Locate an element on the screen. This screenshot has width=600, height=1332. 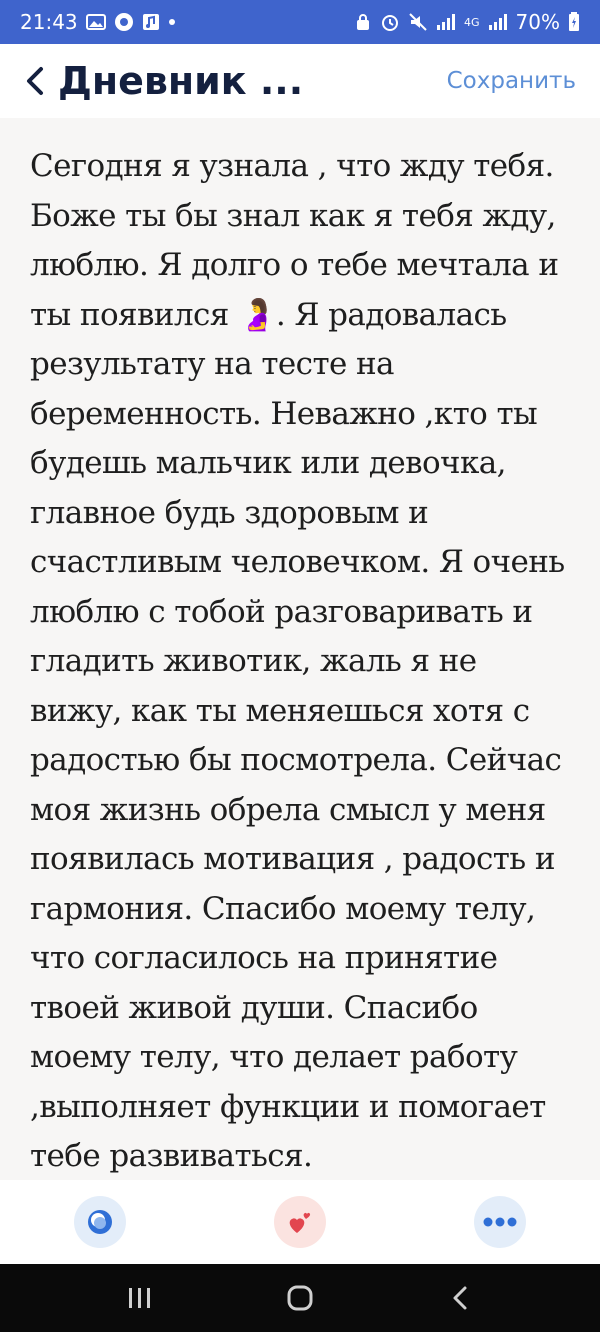
signal-icon is located at coordinates (446, 22).